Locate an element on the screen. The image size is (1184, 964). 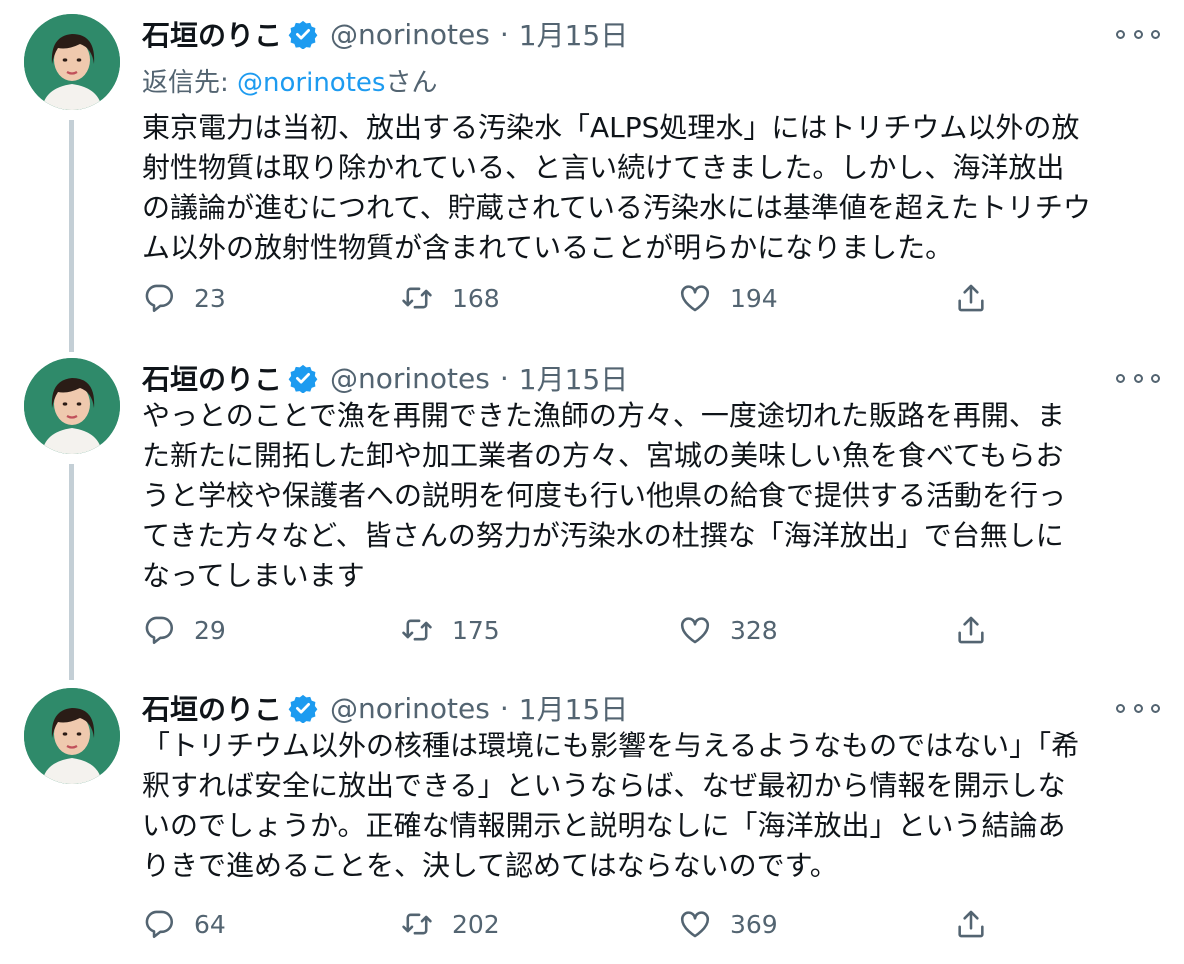
tweet-text-line: の議論が進むにつれて、貯蔵されている汚染水には基準値を超えたトリチウ is located at coordinates (616, 207).